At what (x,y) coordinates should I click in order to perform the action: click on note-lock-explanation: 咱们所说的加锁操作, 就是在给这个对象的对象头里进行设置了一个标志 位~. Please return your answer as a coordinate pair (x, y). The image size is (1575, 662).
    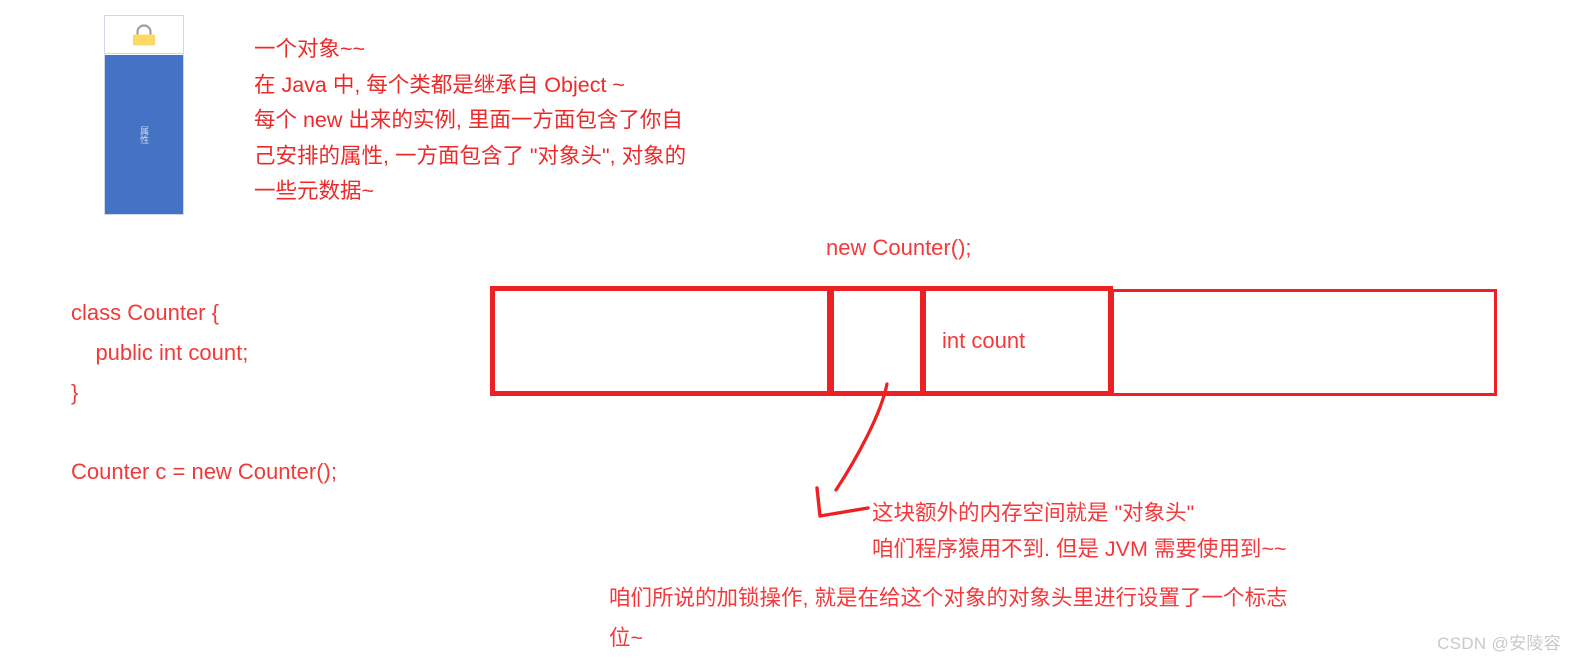
    Looking at the image, I should click on (948, 618).